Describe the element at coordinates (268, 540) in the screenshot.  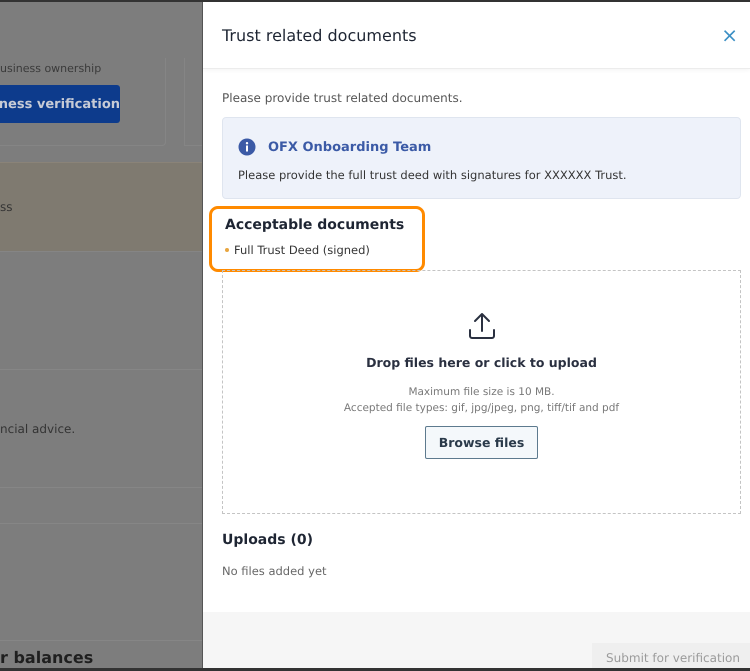
I see `uploads-heading: Uploads (0)` at that location.